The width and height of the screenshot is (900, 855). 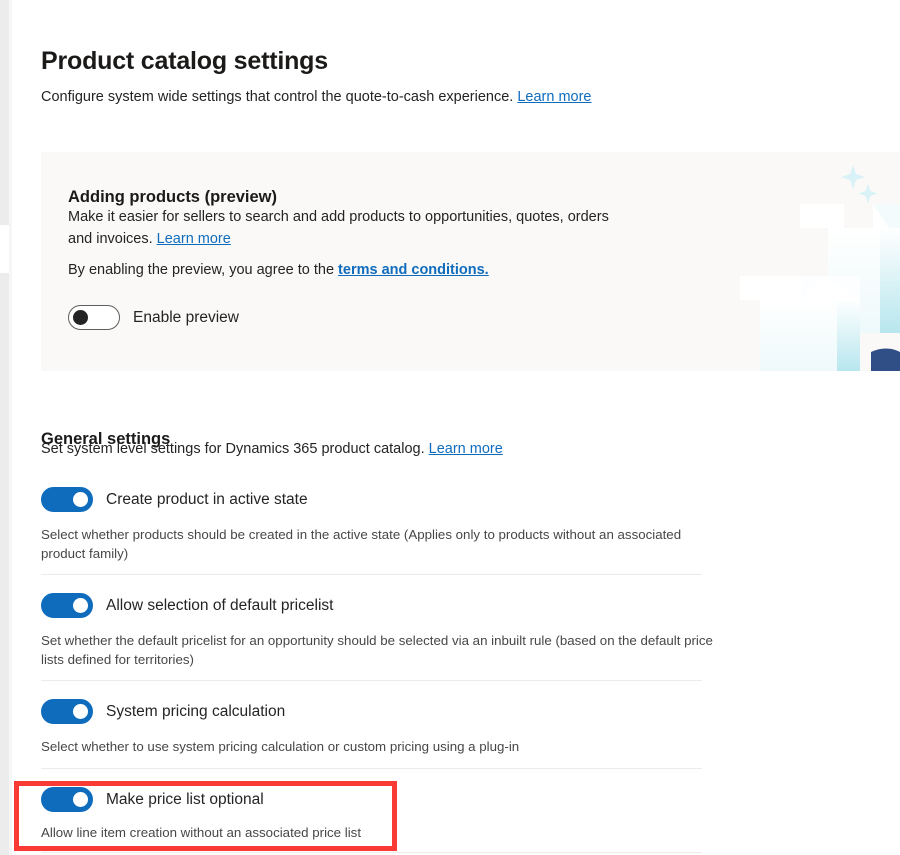 I want to click on page-title: Product catalog settings, so click(x=184, y=60).